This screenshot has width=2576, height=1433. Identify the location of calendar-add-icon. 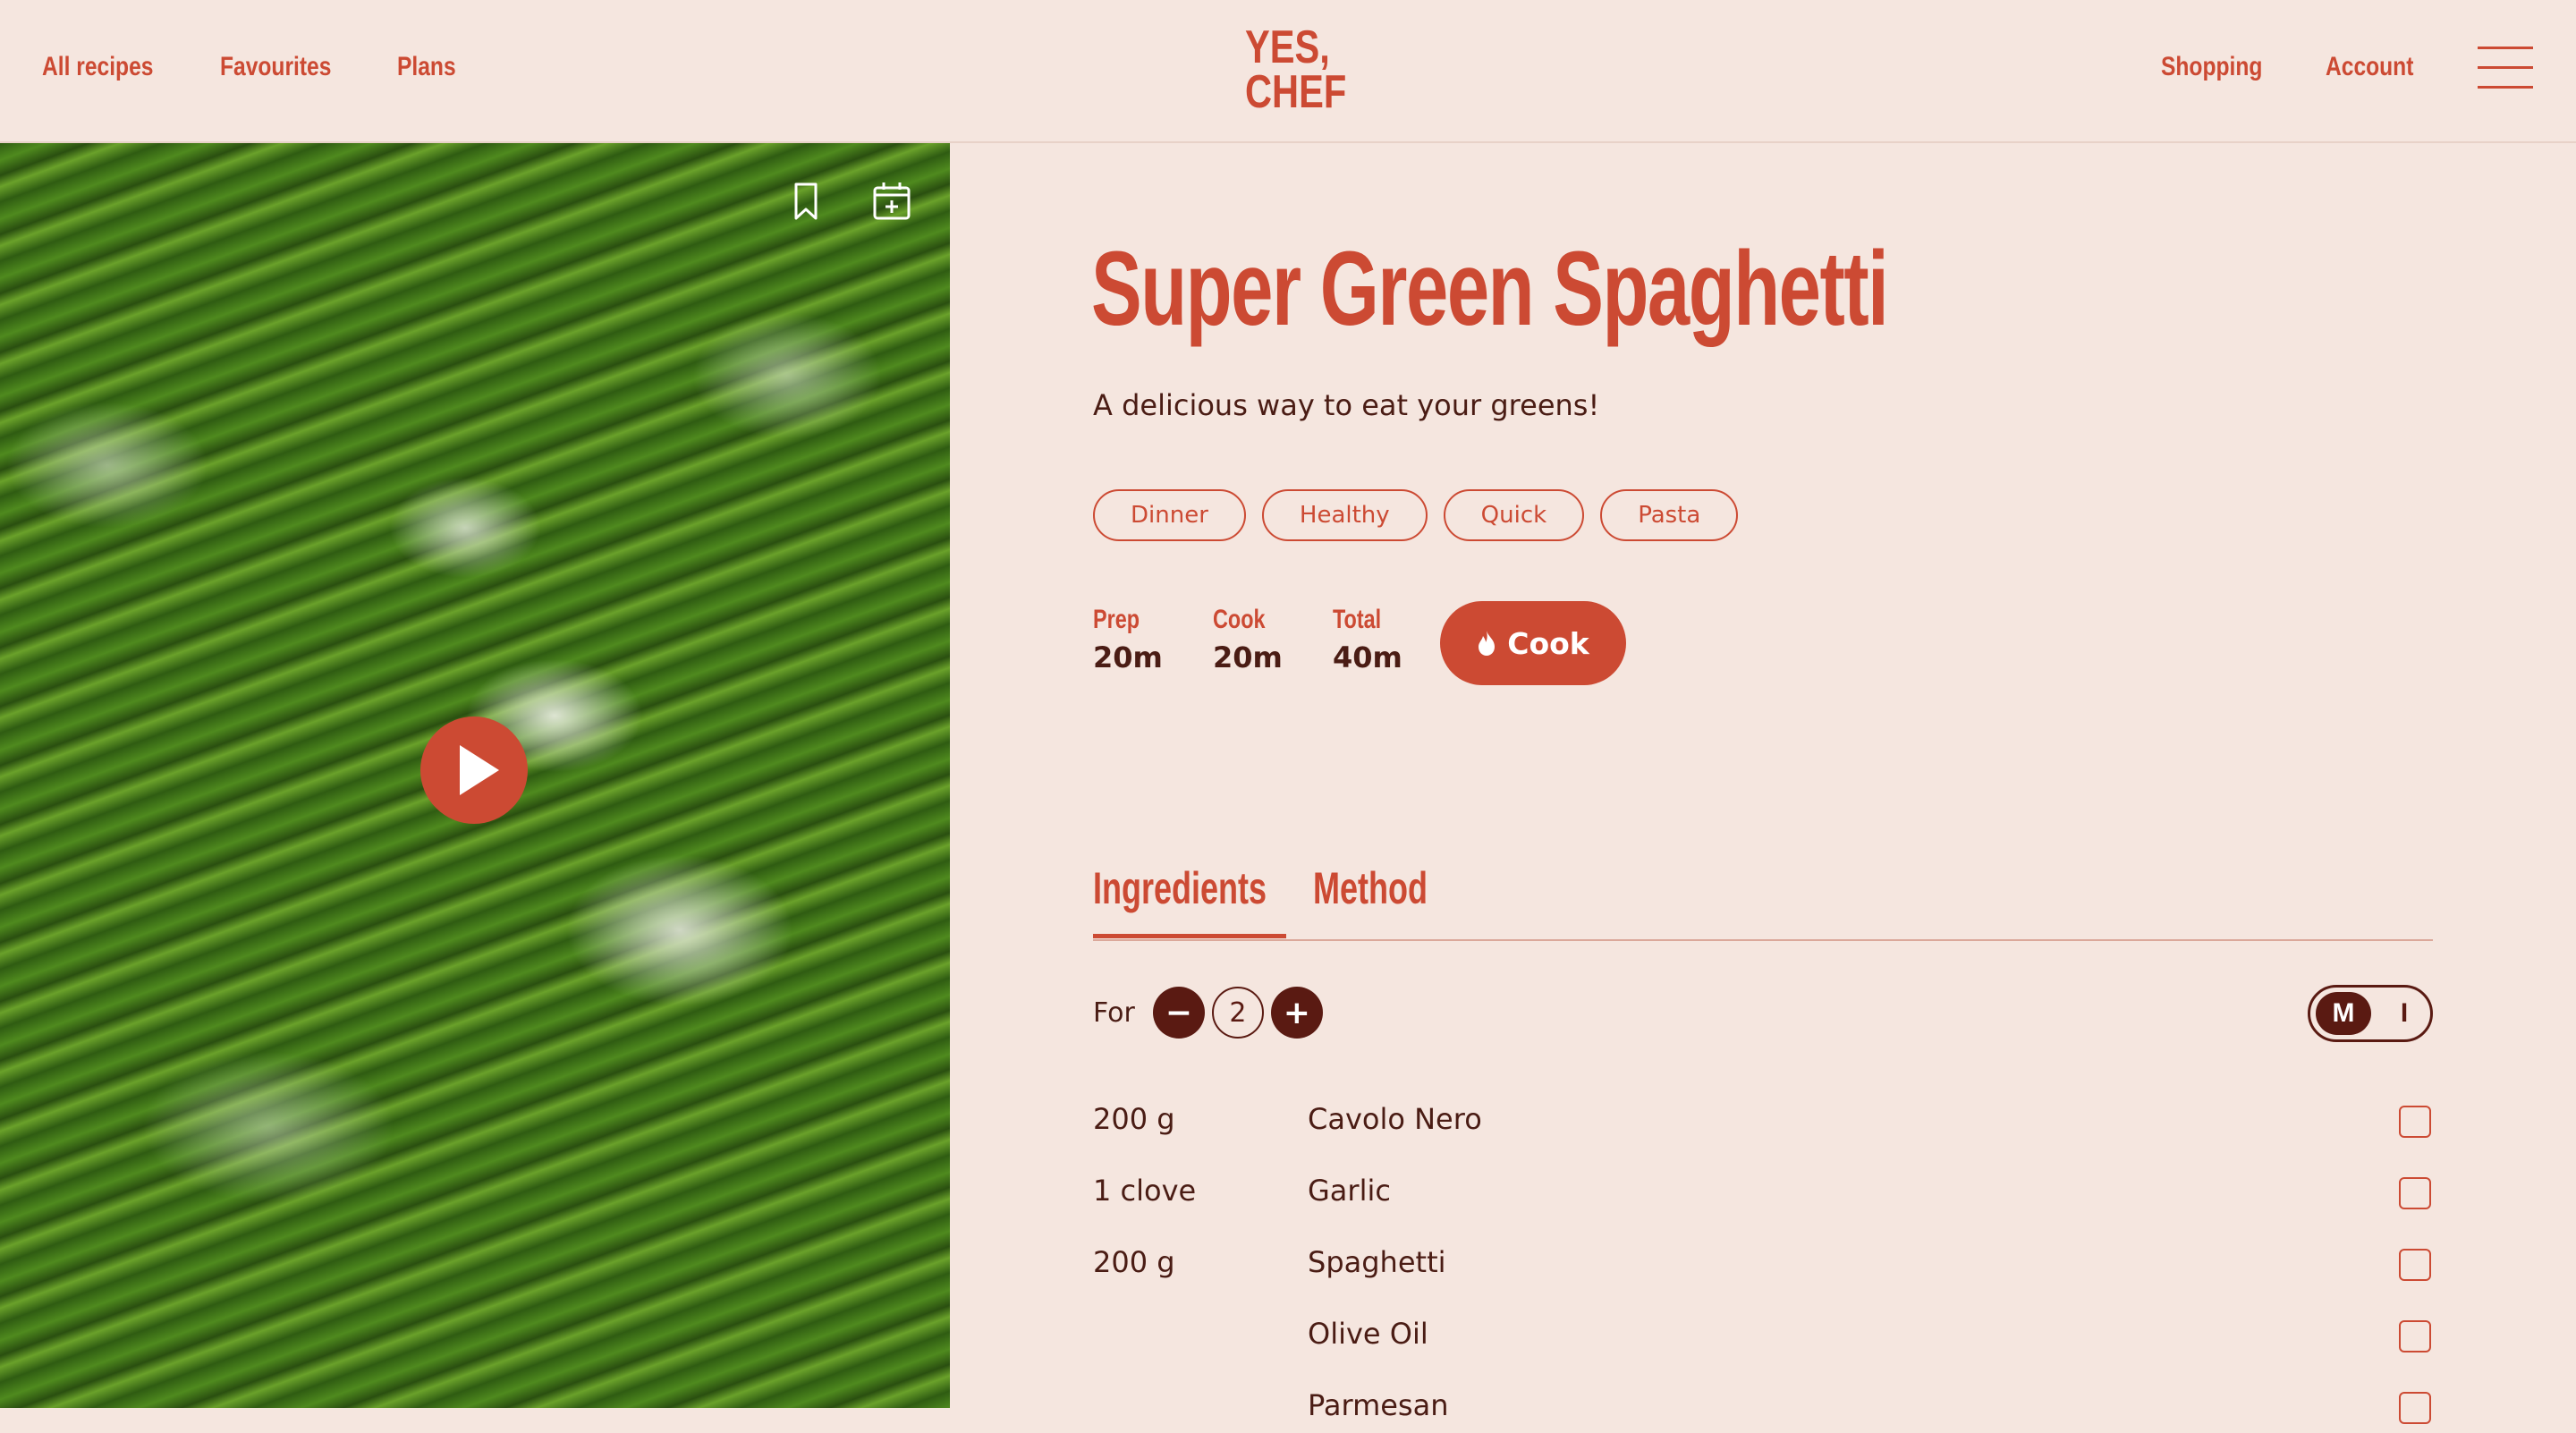
(891, 201).